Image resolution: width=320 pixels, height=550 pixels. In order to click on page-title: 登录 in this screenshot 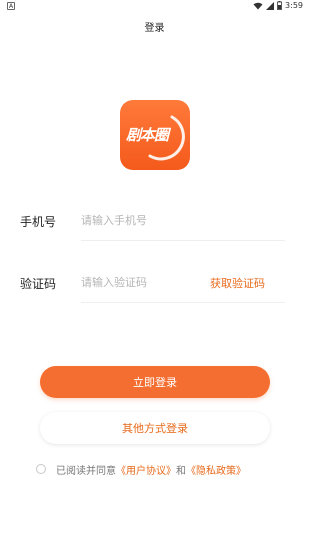, I will do `click(154, 28)`.